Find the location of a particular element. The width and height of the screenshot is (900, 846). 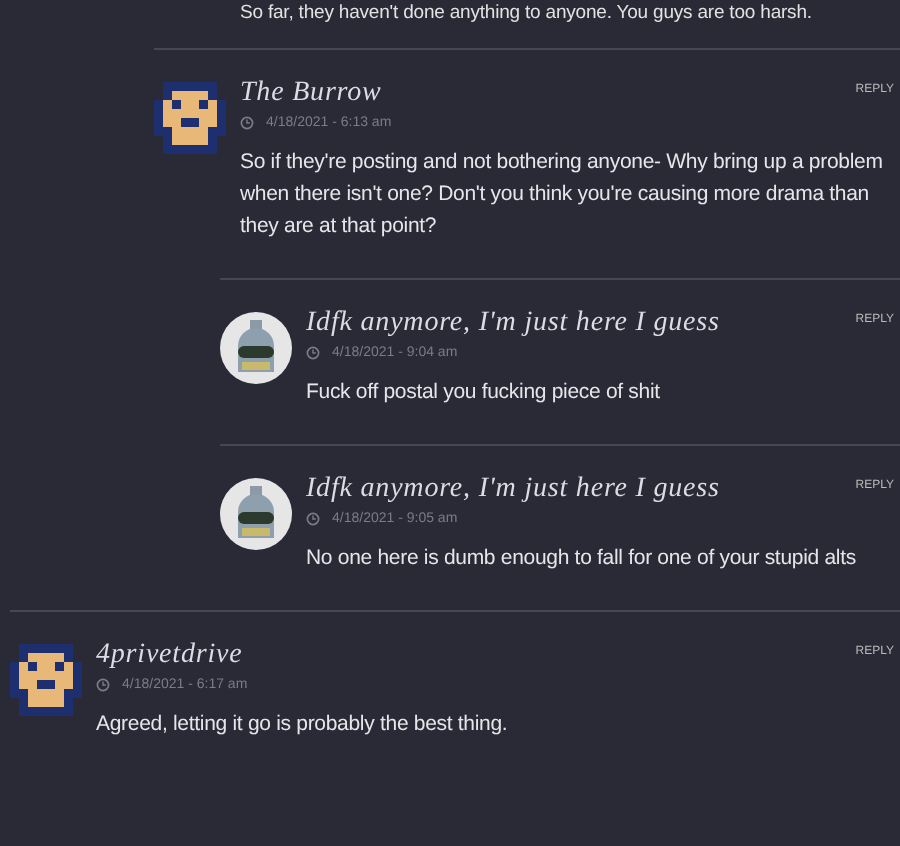

author-name: The Burrow is located at coordinates (311, 94).